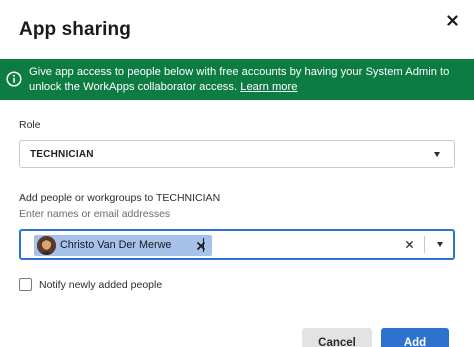  I want to click on people-search-input, so click(296, 245).